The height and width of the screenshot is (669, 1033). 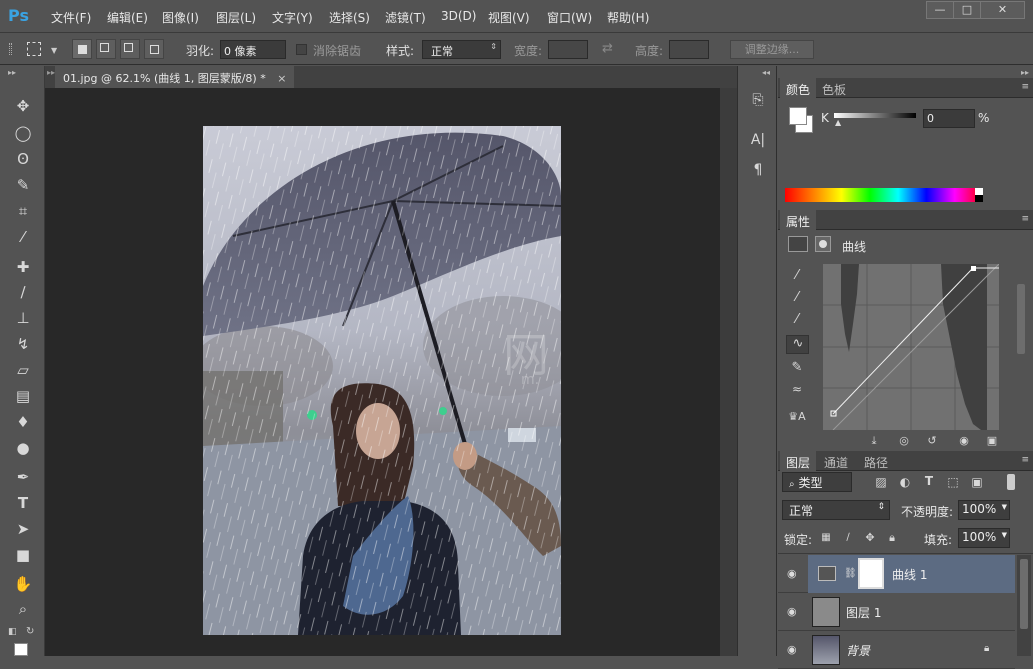 What do you see at coordinates (154, 49) in the screenshot?
I see `intersect-selection-button` at bounding box center [154, 49].